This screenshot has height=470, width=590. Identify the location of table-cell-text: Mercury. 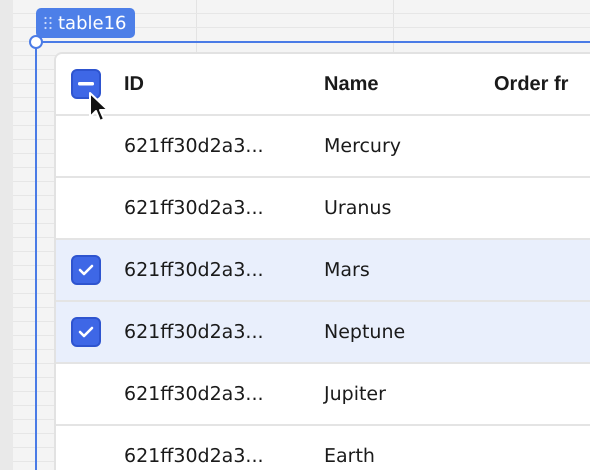
(363, 146).